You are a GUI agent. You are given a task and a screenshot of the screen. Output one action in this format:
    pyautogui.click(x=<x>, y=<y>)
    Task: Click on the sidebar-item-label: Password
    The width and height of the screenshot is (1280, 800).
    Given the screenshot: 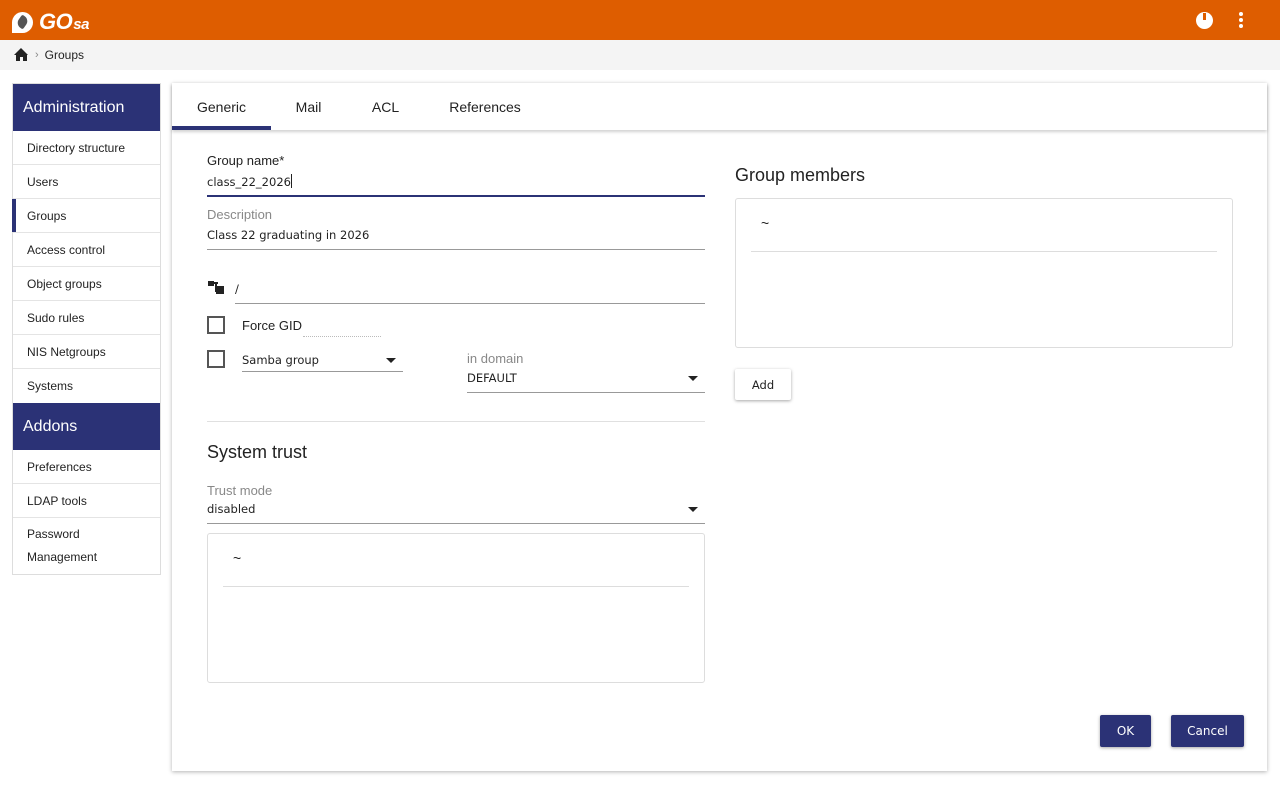 What is the action you would take?
    pyautogui.click(x=53, y=534)
    